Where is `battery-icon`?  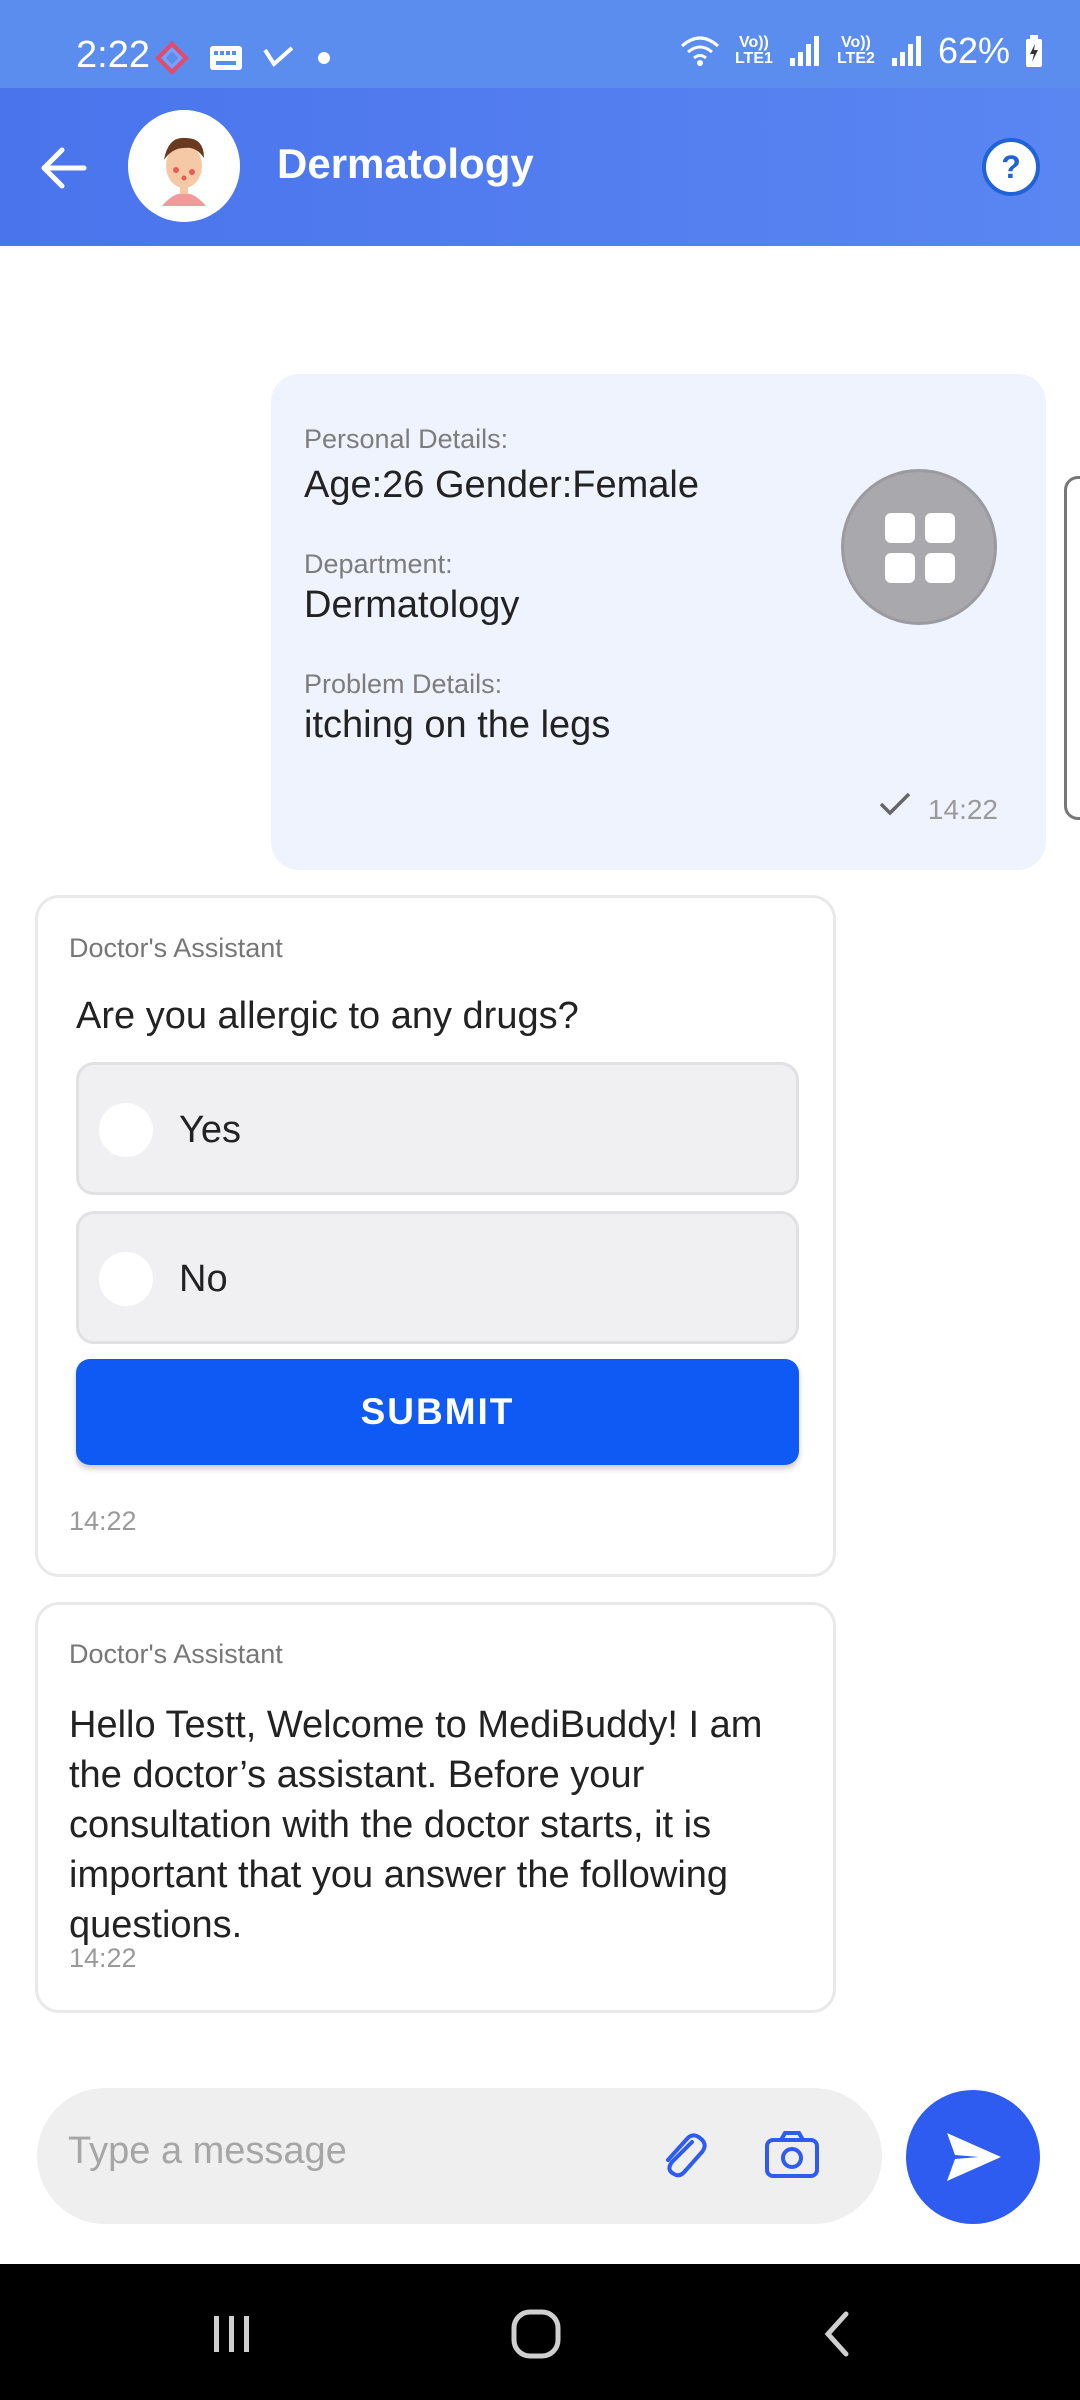
battery-icon is located at coordinates (1034, 51).